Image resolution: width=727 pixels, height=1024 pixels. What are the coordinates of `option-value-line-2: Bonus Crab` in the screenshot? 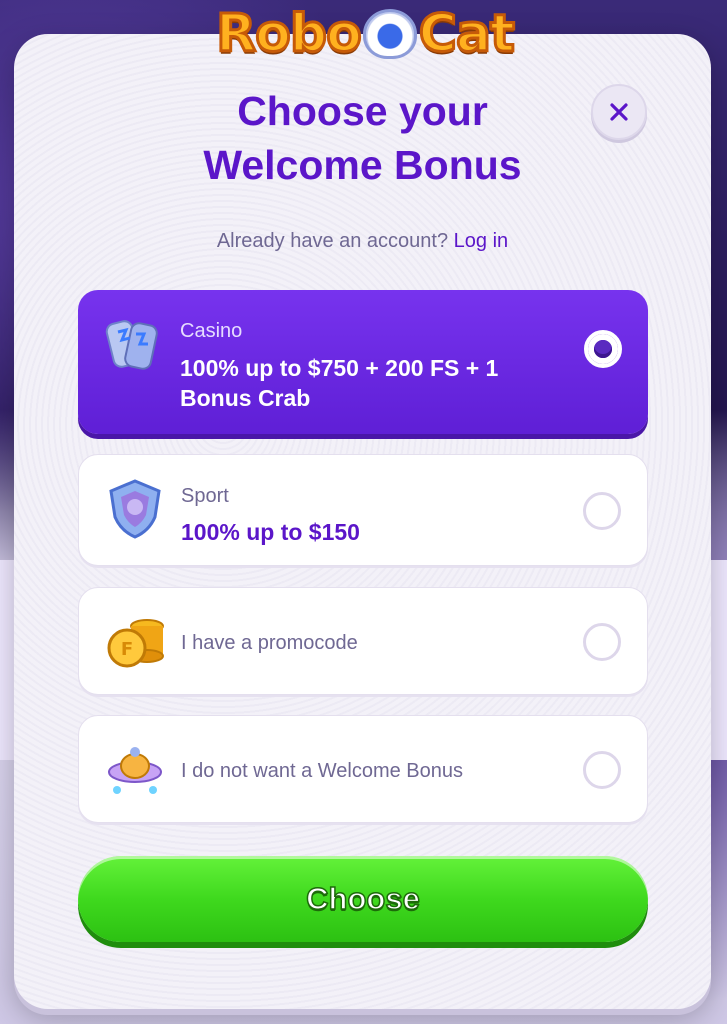 It's located at (245, 398).